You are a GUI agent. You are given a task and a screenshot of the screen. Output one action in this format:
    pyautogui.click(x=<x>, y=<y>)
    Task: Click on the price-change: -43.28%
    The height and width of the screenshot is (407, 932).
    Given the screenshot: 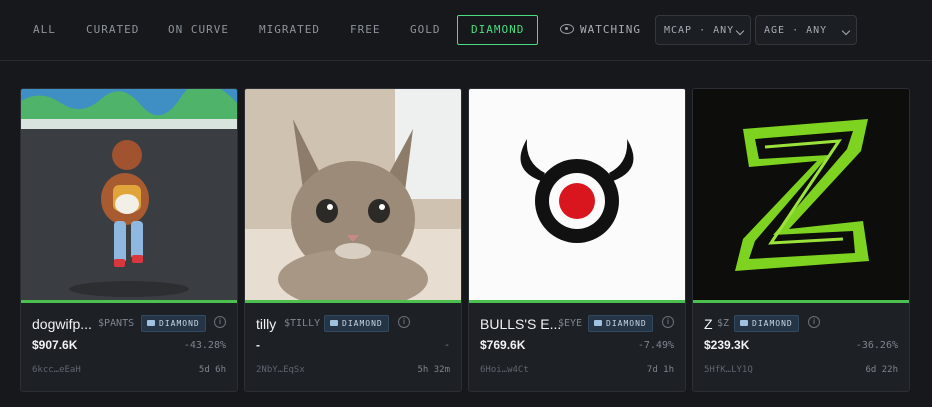 What is the action you would take?
    pyautogui.click(x=204, y=345)
    